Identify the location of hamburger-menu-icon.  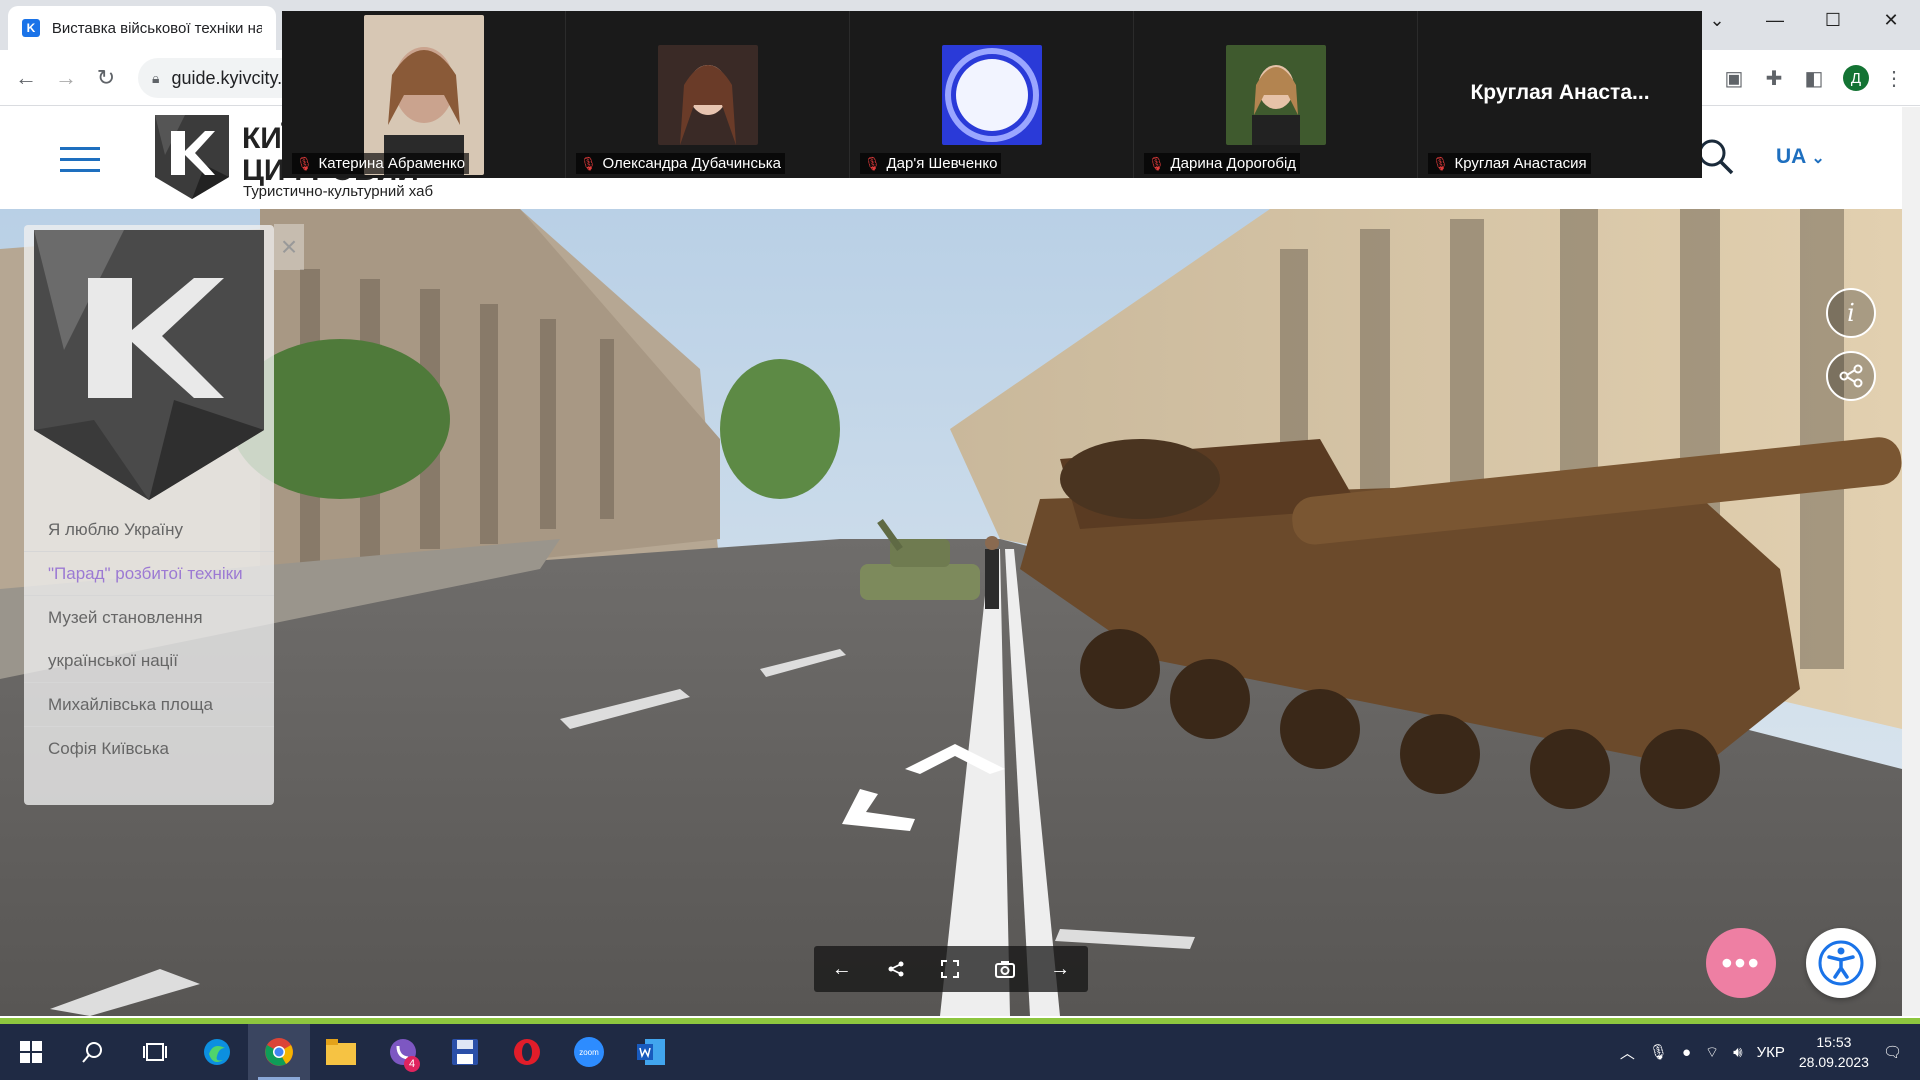
(80, 160).